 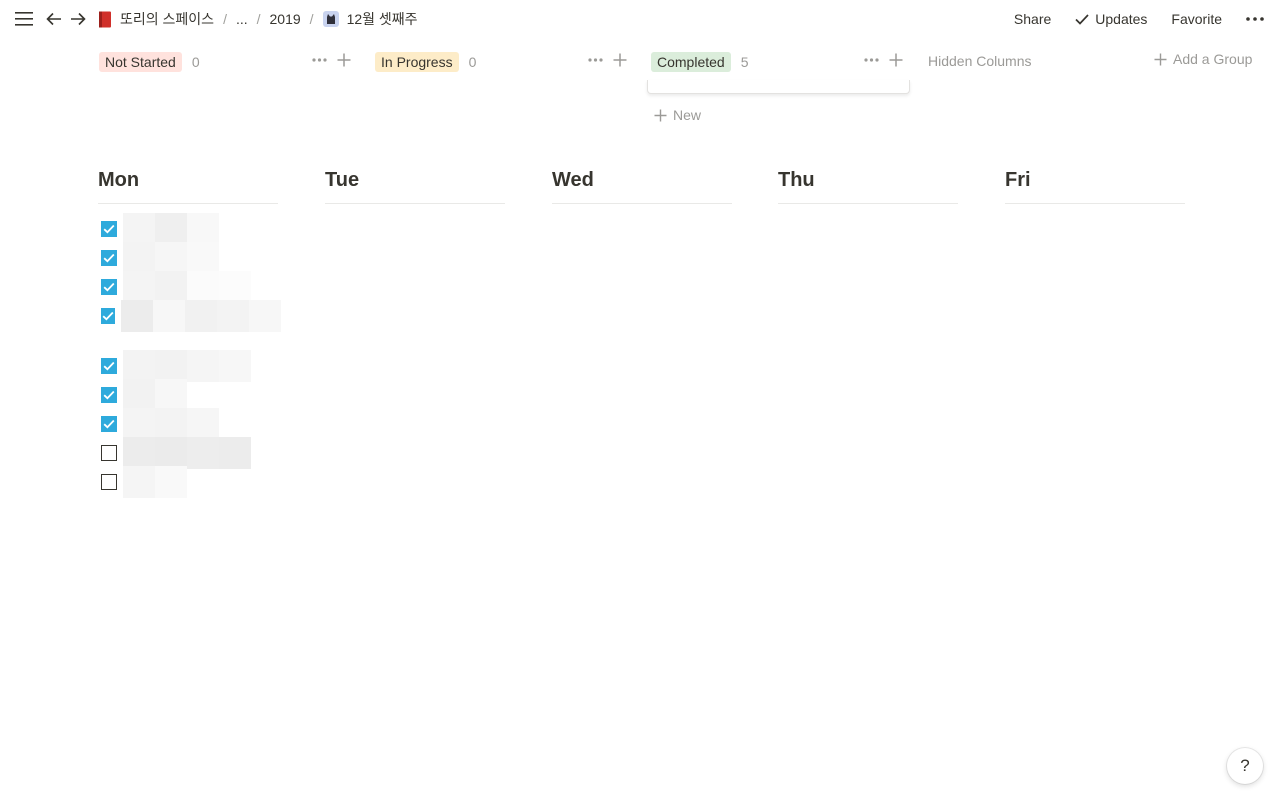 I want to click on board-group-not-started: Not Started 0, so click(x=149, y=62).